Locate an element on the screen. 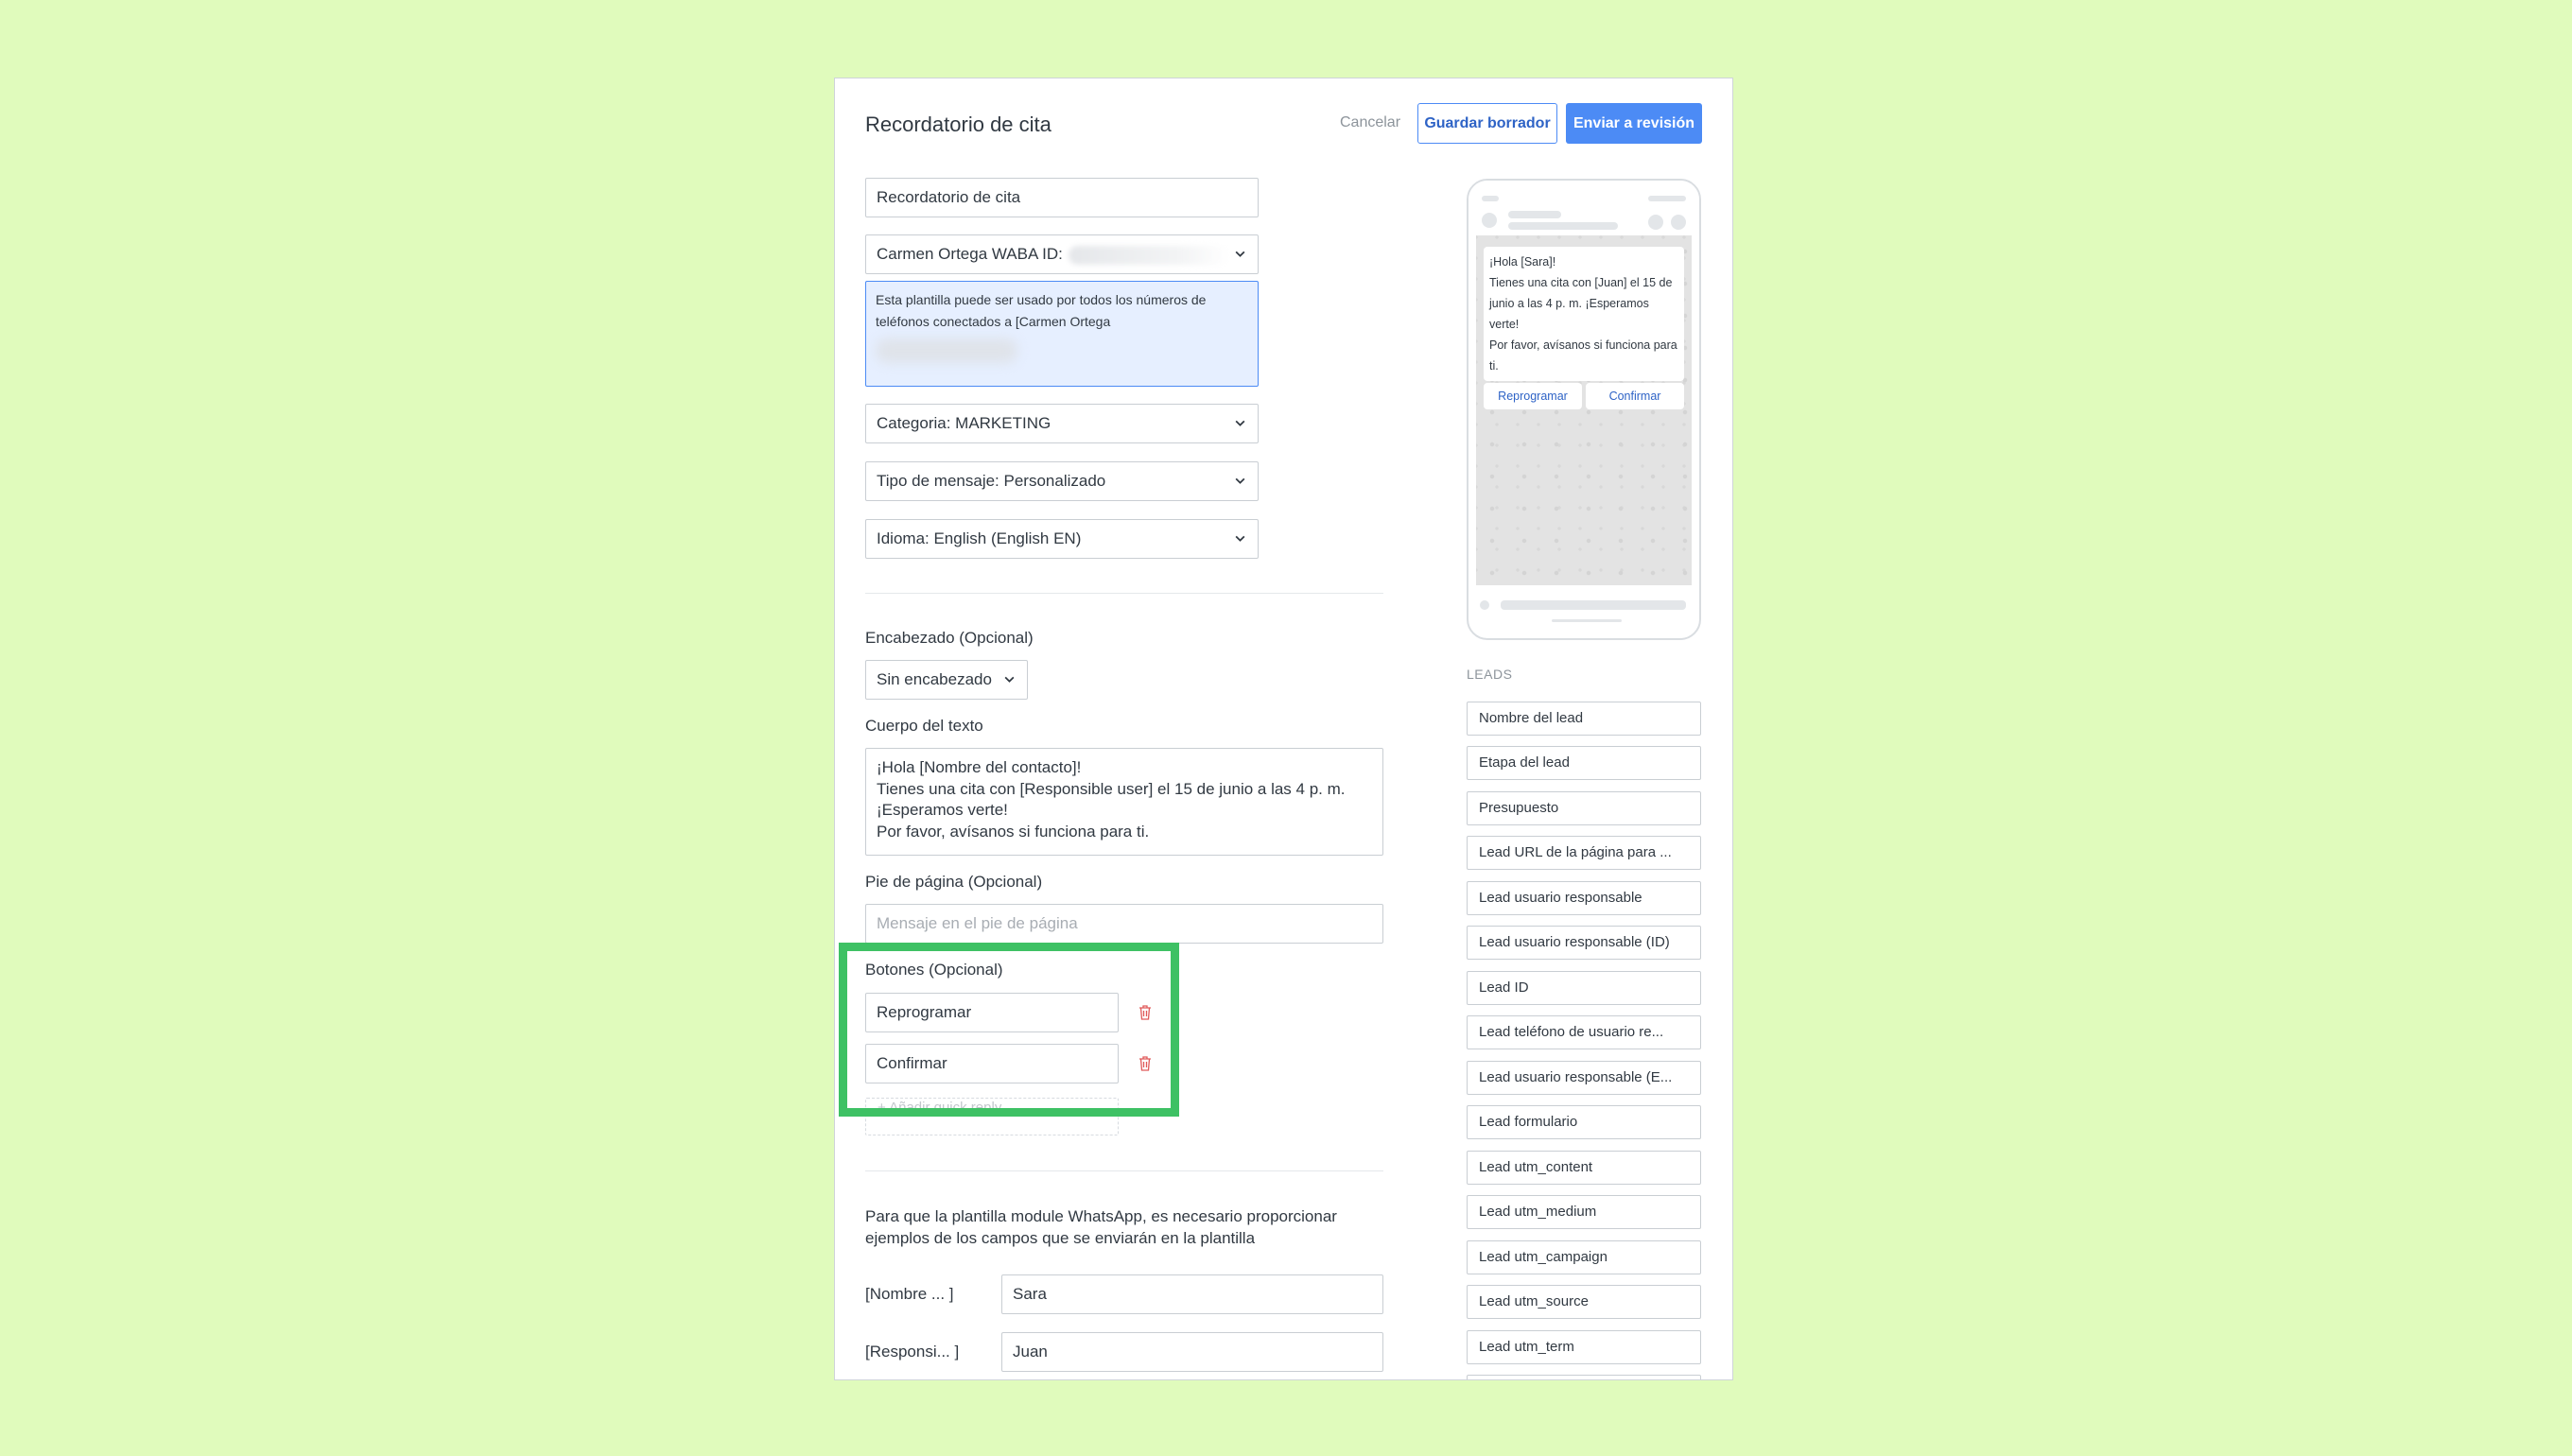 The height and width of the screenshot is (1456, 2572). variable-input-responsible: Juan is located at coordinates (1192, 1352).